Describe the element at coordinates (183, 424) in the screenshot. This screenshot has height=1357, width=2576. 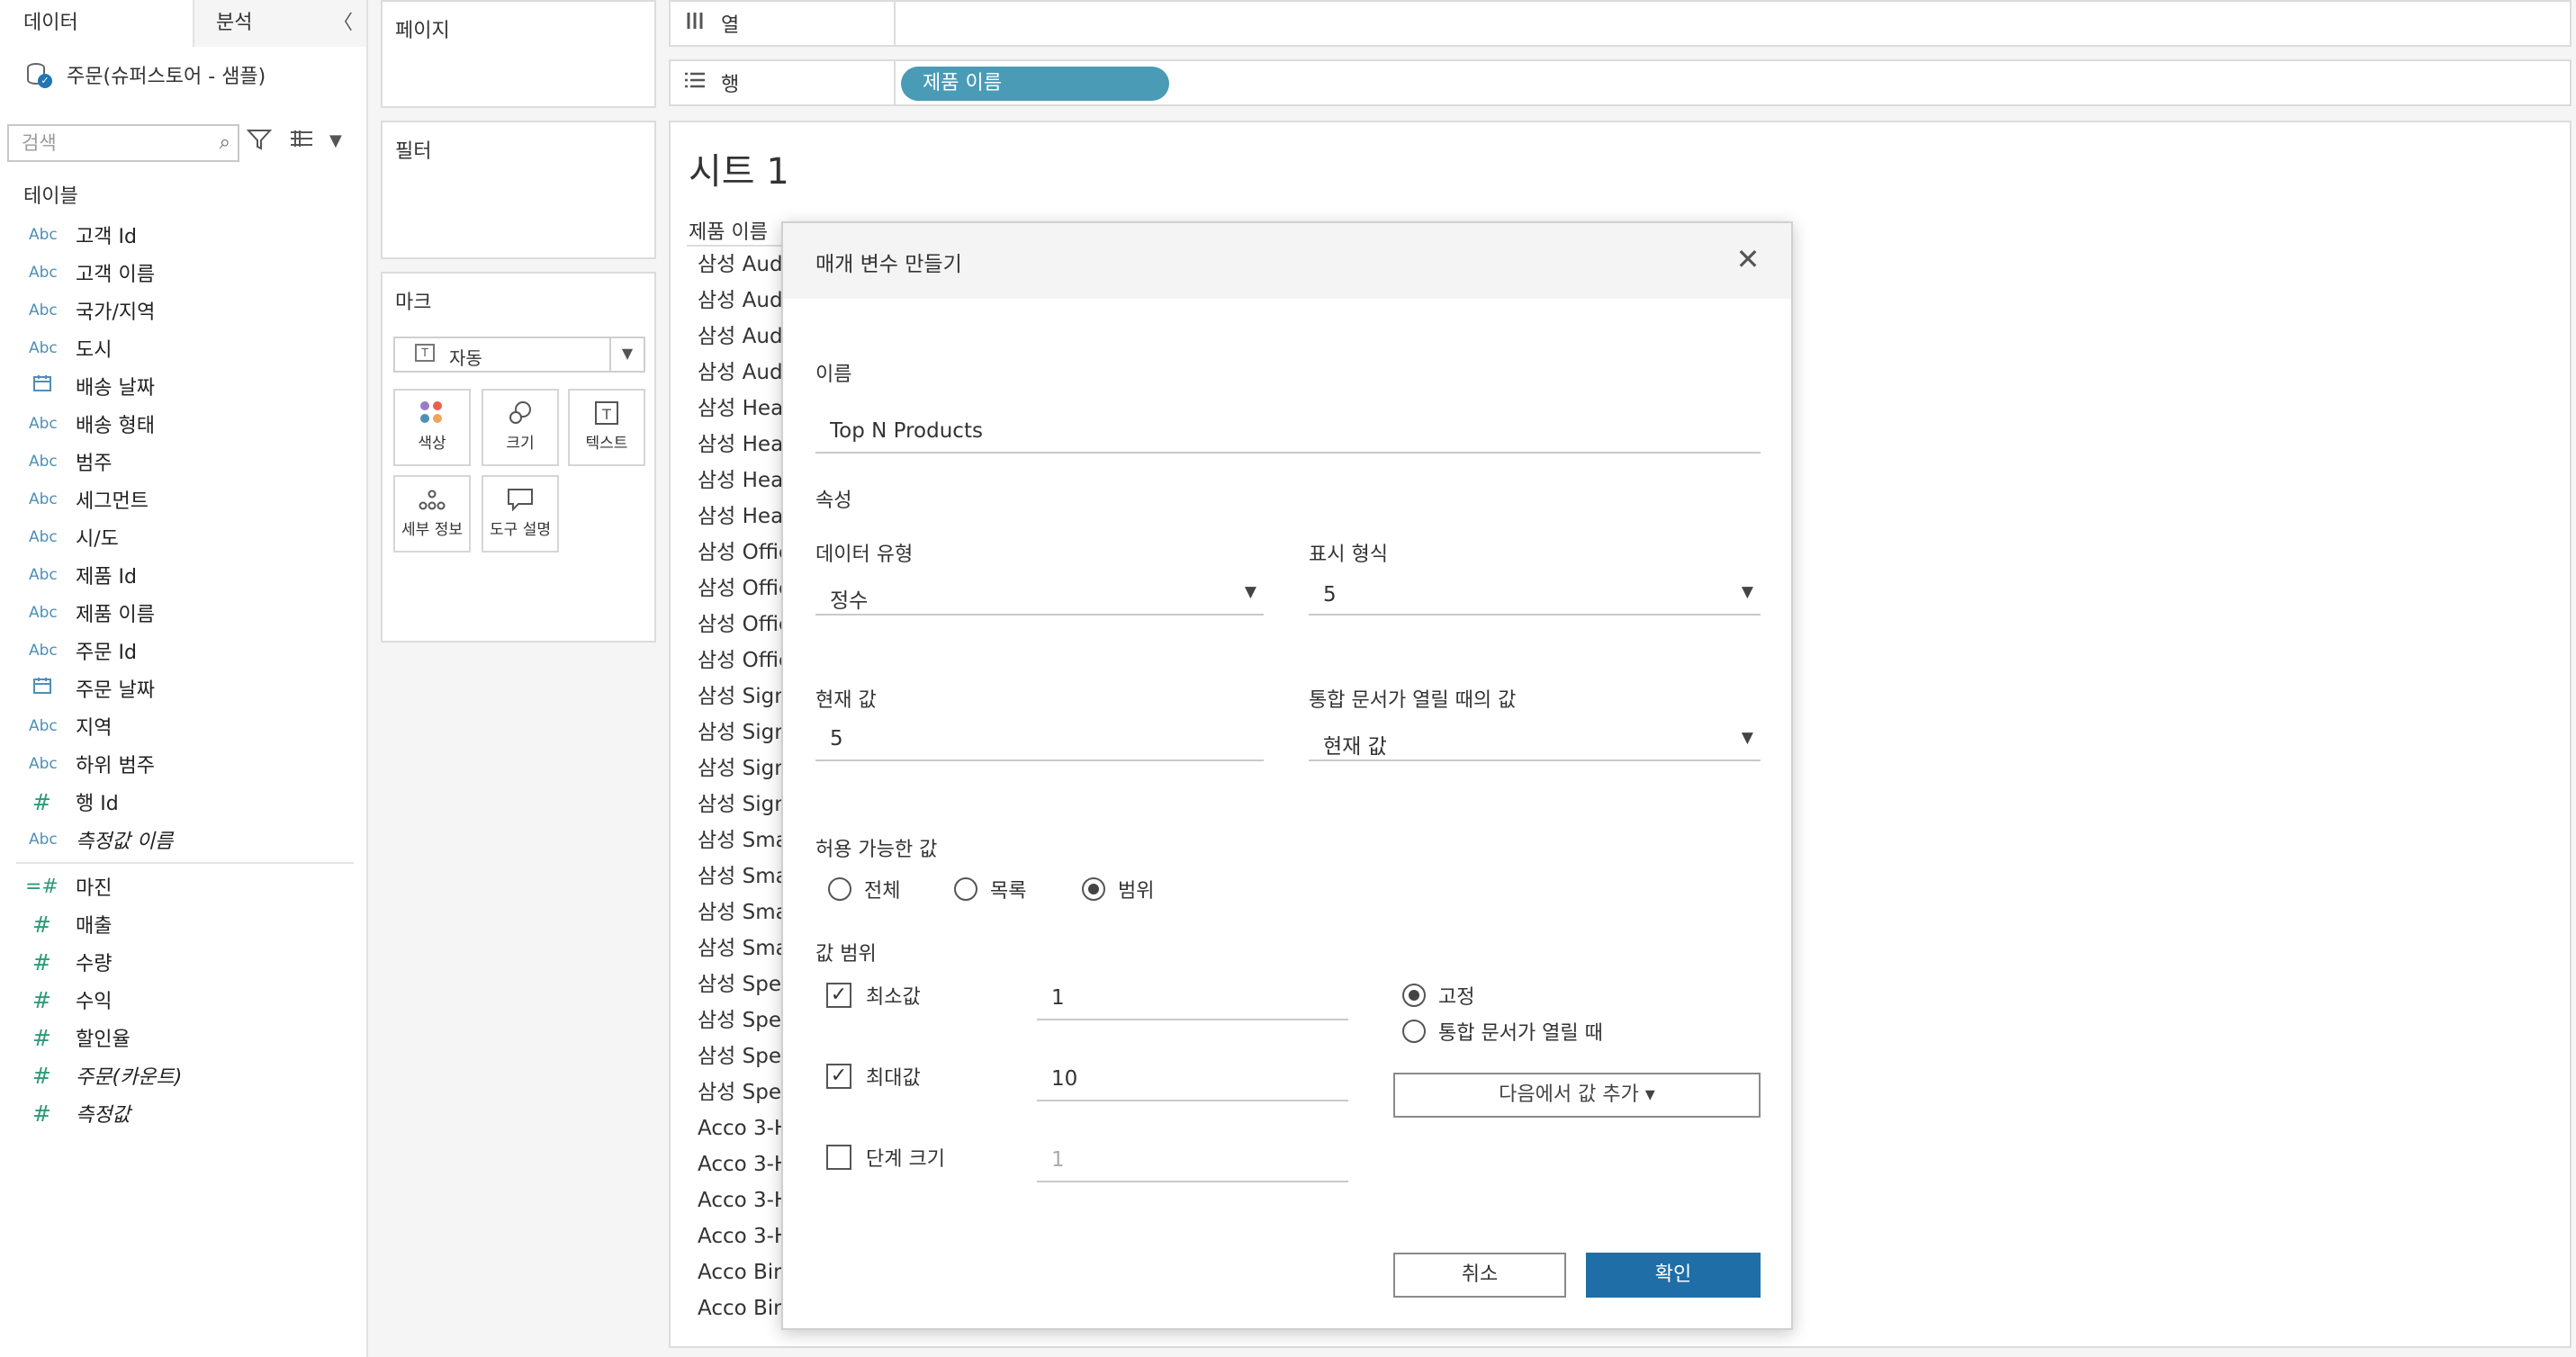
I see `field-item: Abc 배송 형태` at that location.